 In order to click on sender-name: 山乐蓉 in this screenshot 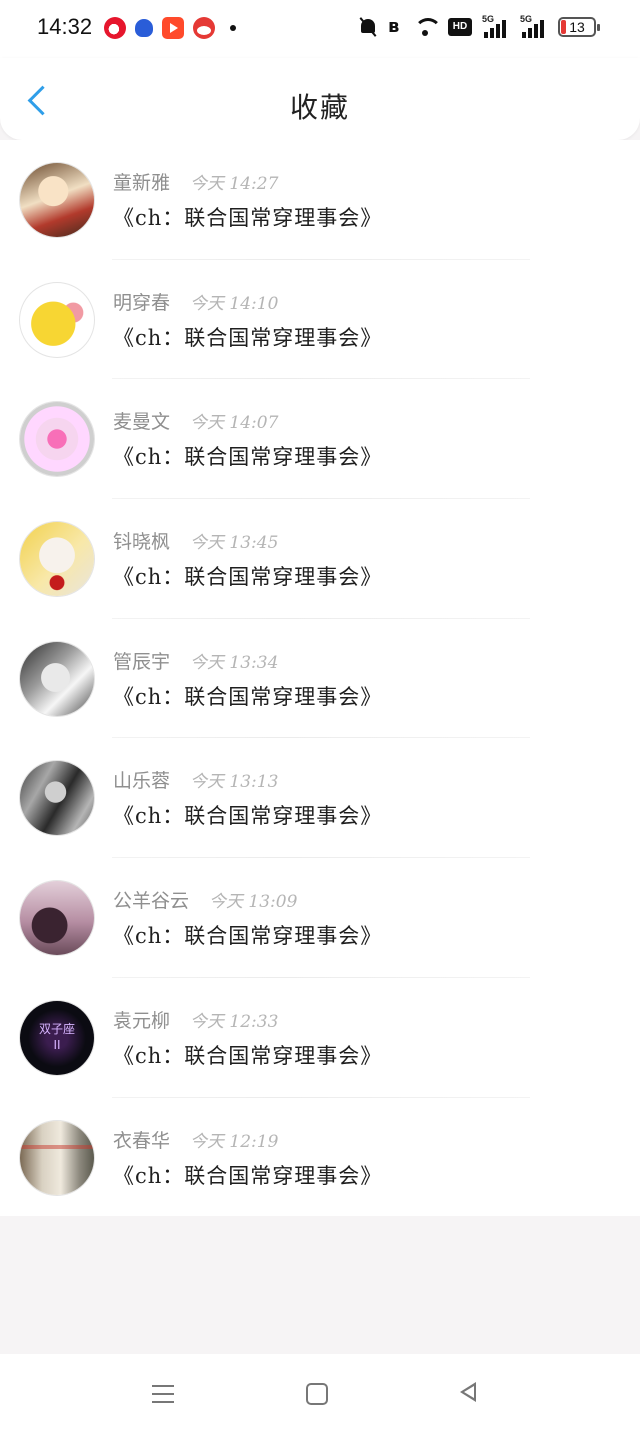, I will do `click(142, 781)`.